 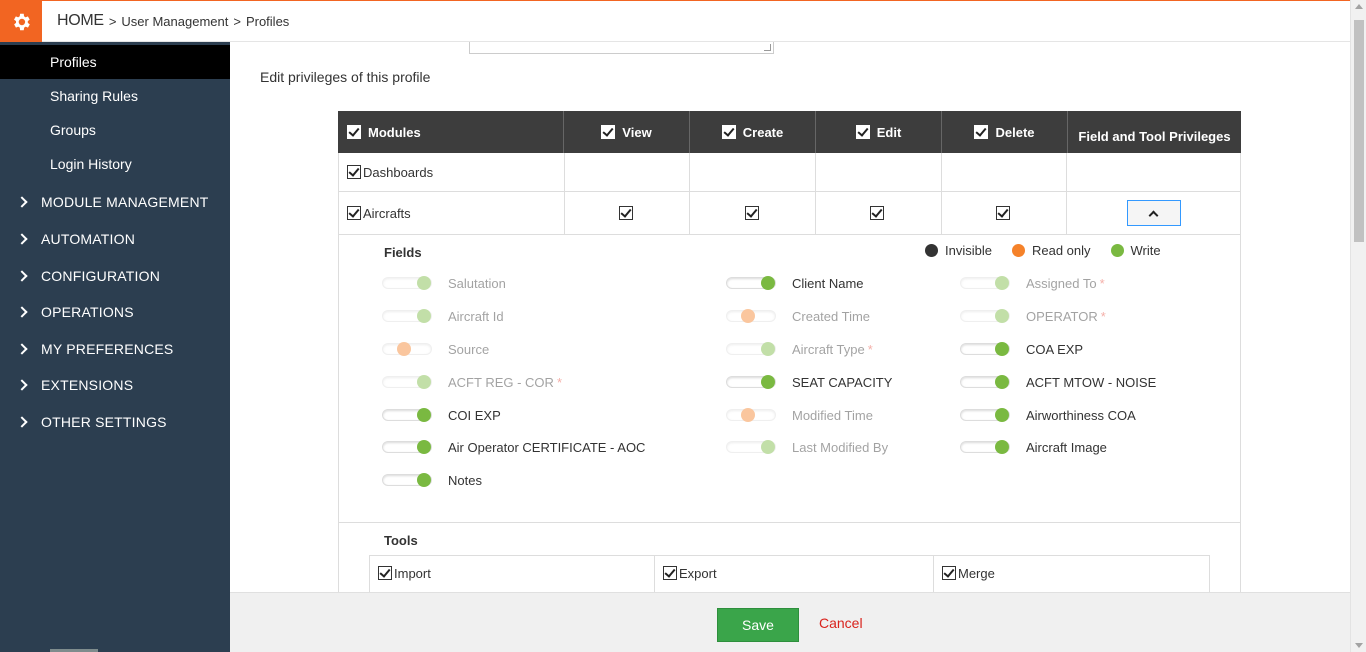 I want to click on select-all-create-checkbox, so click(x=728, y=132).